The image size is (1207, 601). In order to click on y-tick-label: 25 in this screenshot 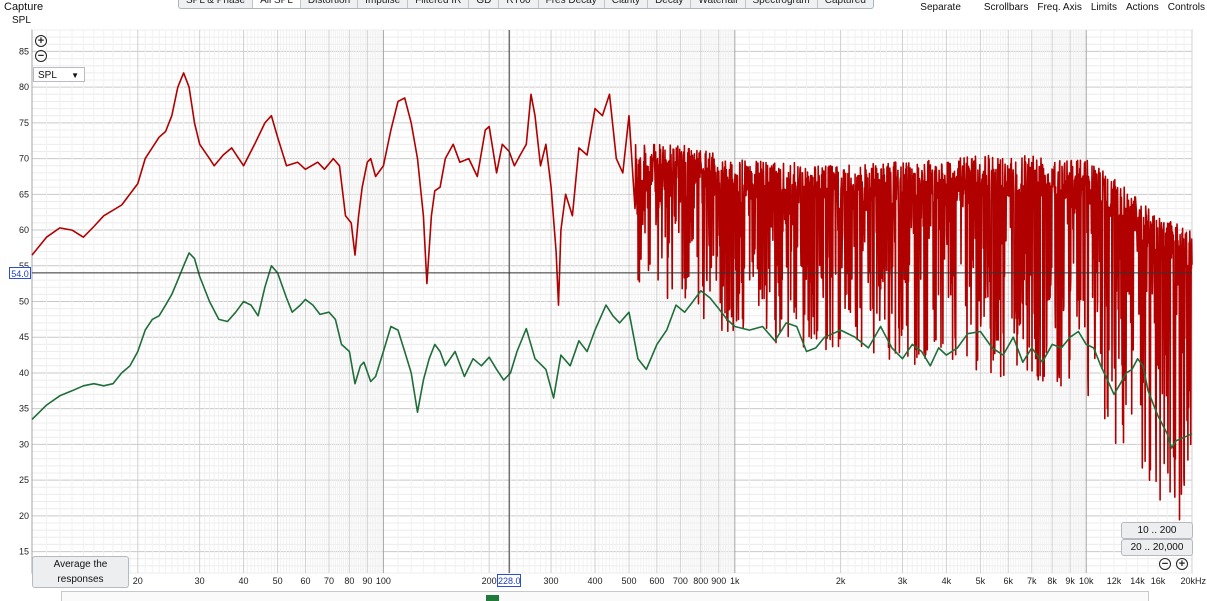, I will do `click(24, 480)`.